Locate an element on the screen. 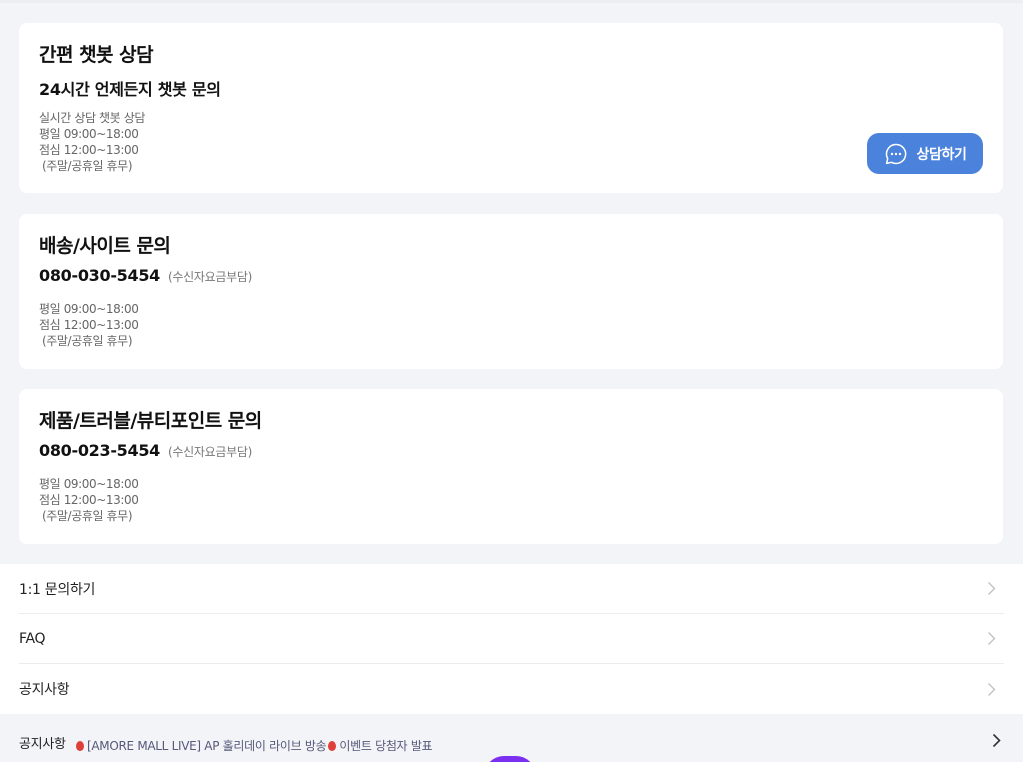  delivery-hours-line: (주말/공휴일 휴무) is located at coordinates (87, 341).